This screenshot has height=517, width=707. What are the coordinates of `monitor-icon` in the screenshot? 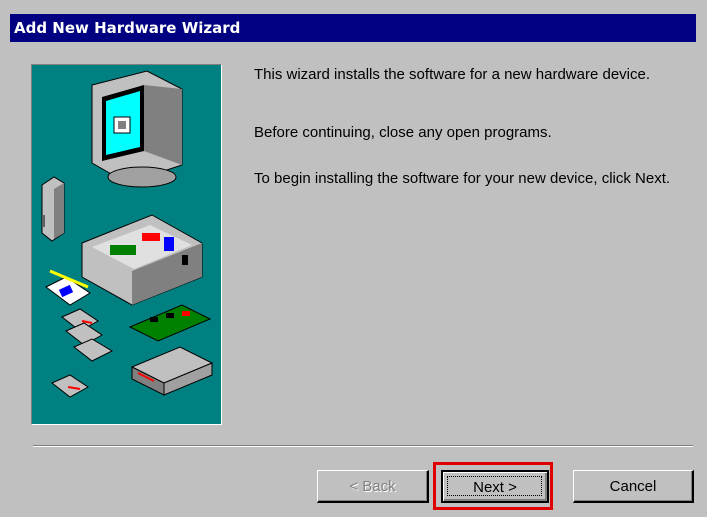 It's located at (137, 129).